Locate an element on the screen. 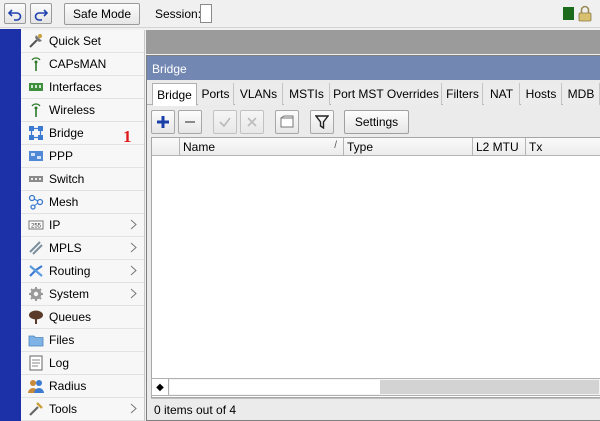  folder-icon is located at coordinates (36, 340).